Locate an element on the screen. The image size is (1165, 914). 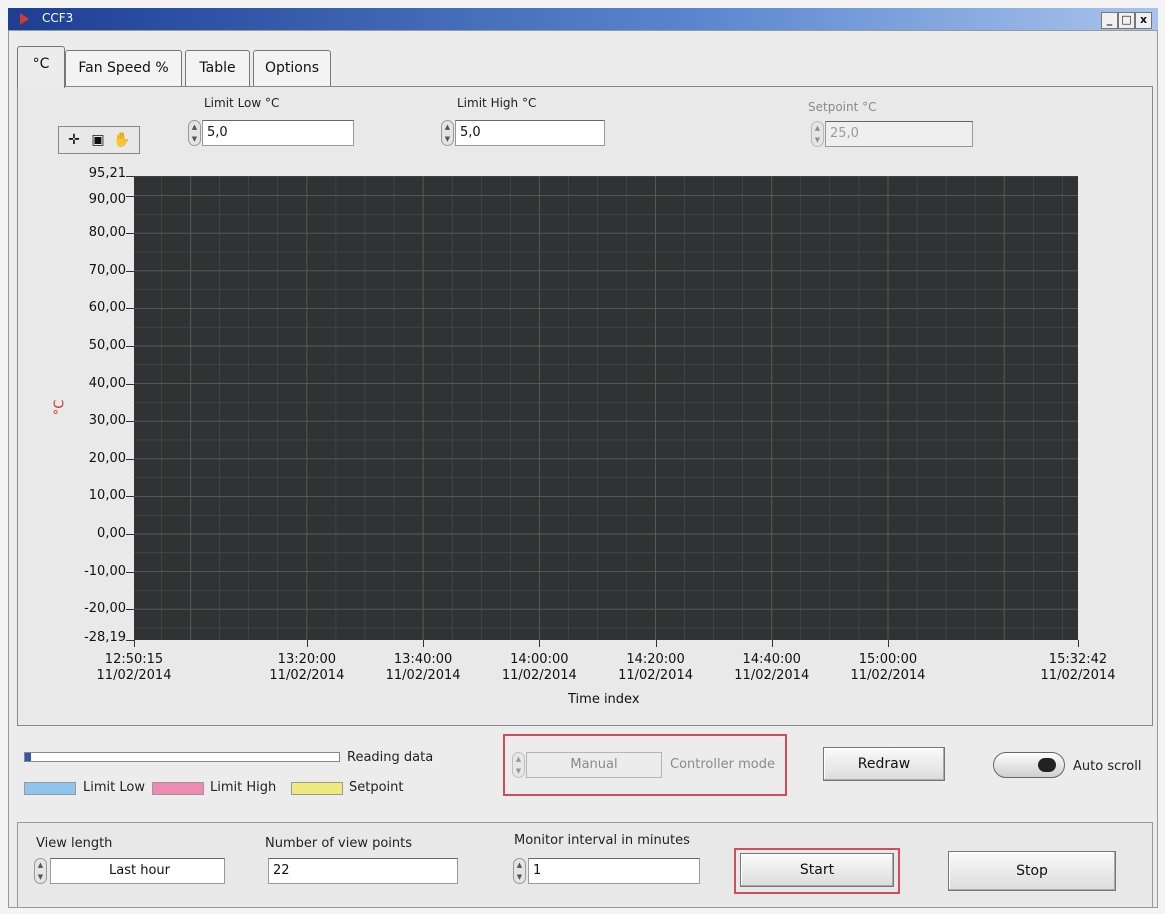
x-tick-time: 15:32:42 is located at coordinates (1078, 659).